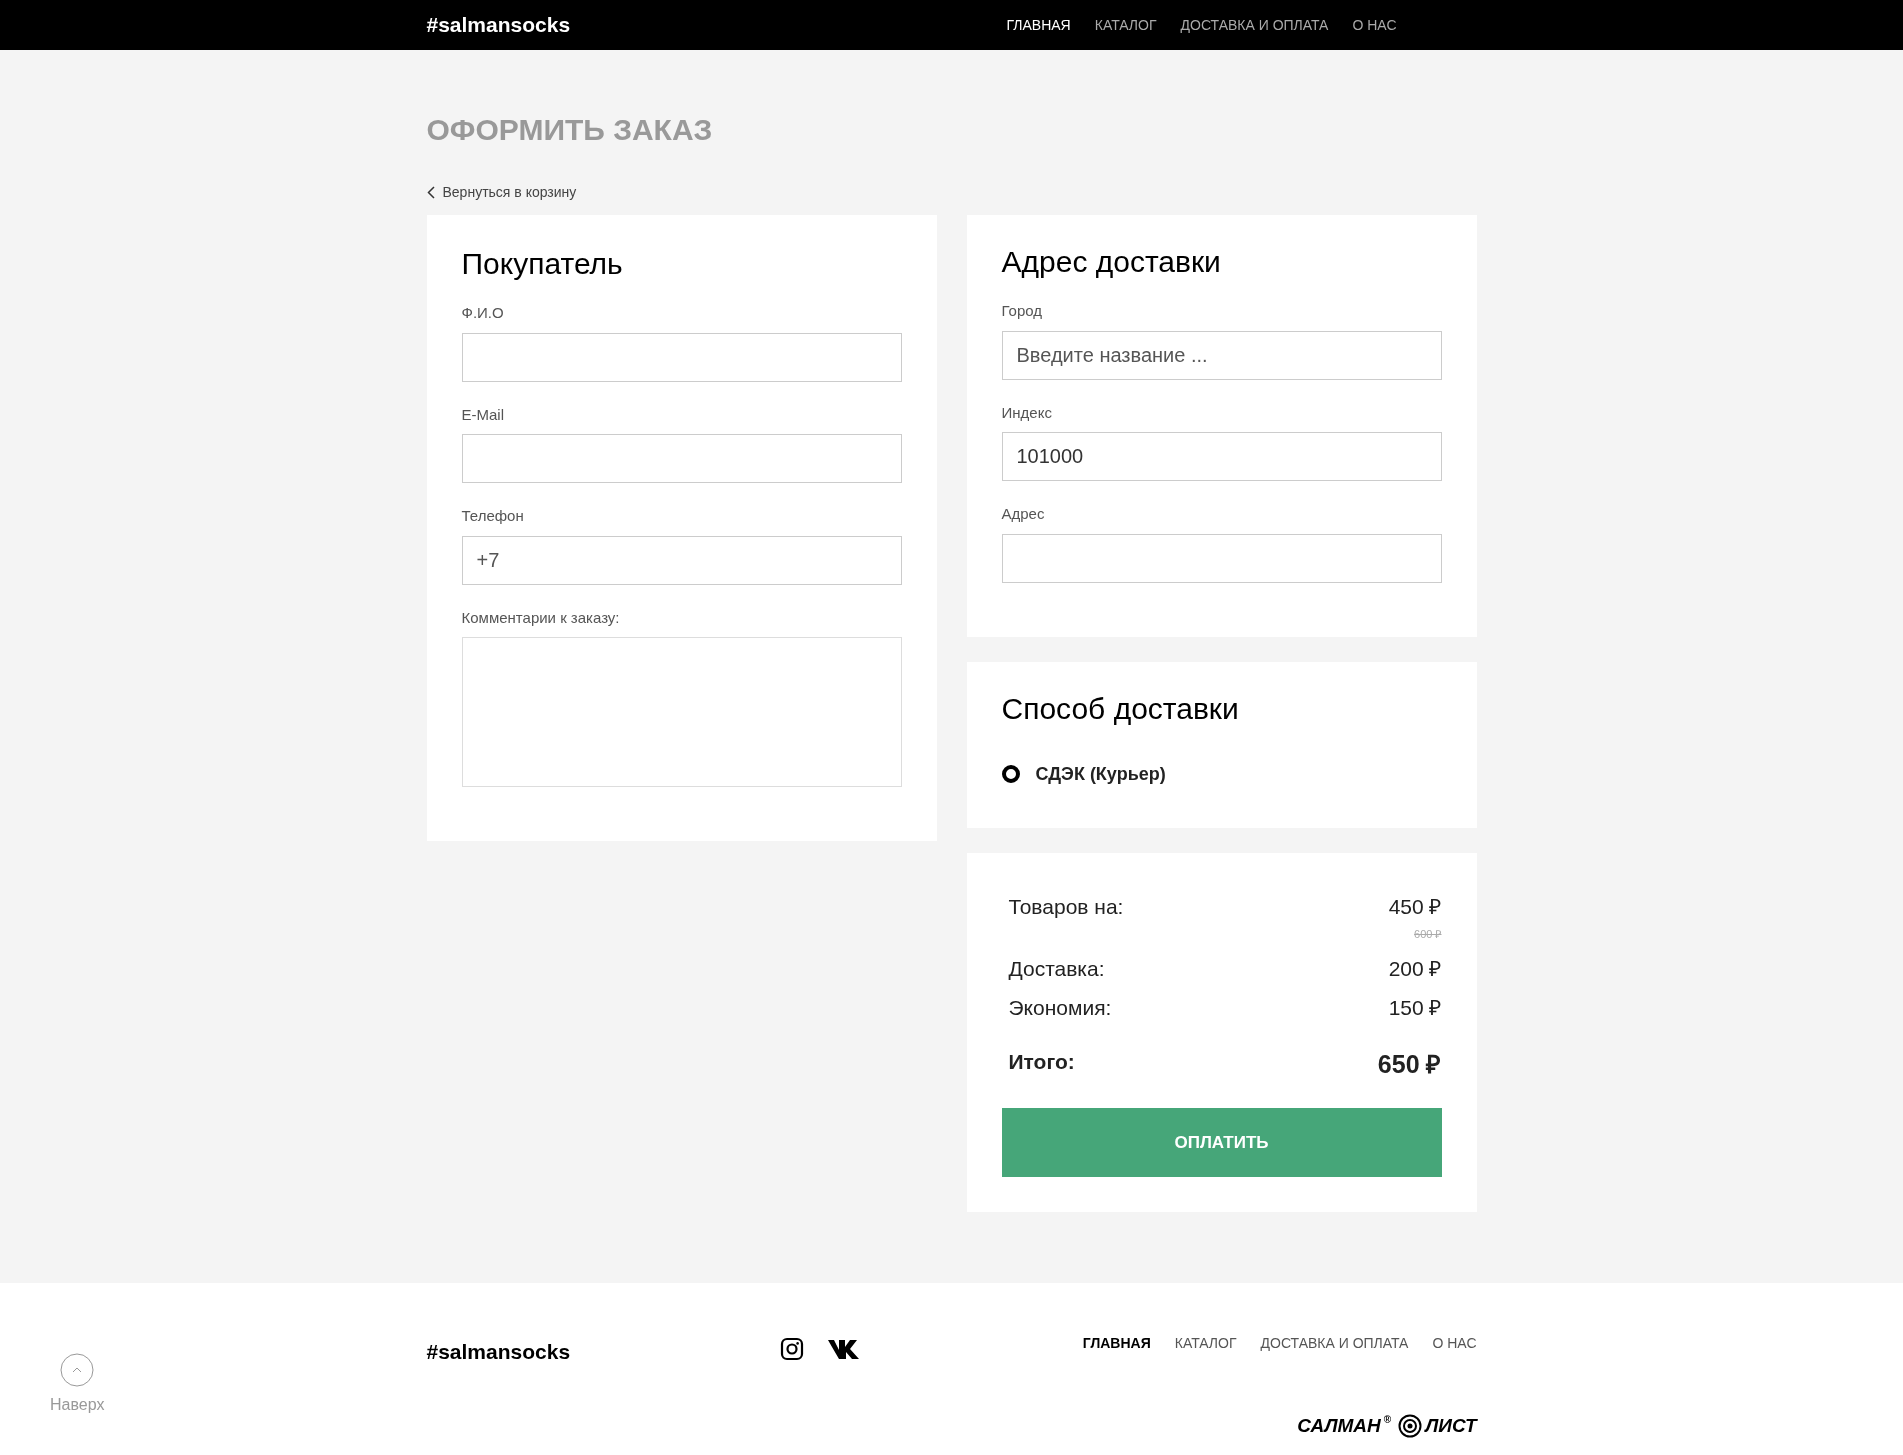 This screenshot has width=1903, height=1455. What do you see at coordinates (1083, 774) in the screenshot?
I see `radio-option: СДЭК (Курьер)` at bounding box center [1083, 774].